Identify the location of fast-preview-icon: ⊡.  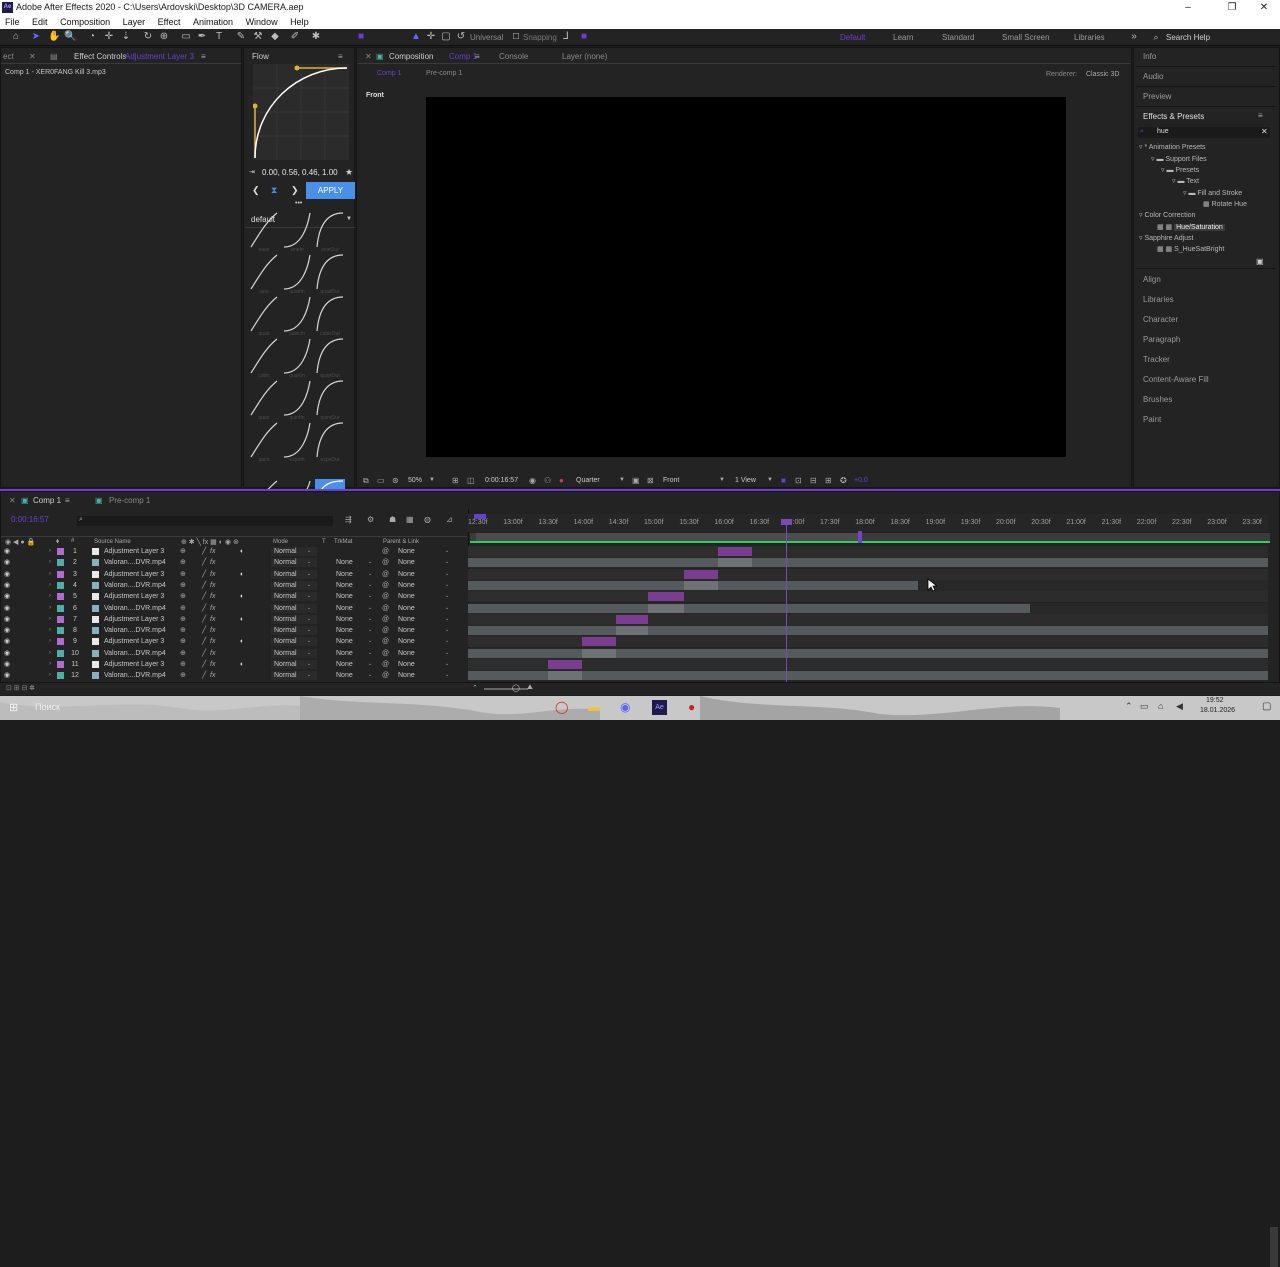
(798, 480).